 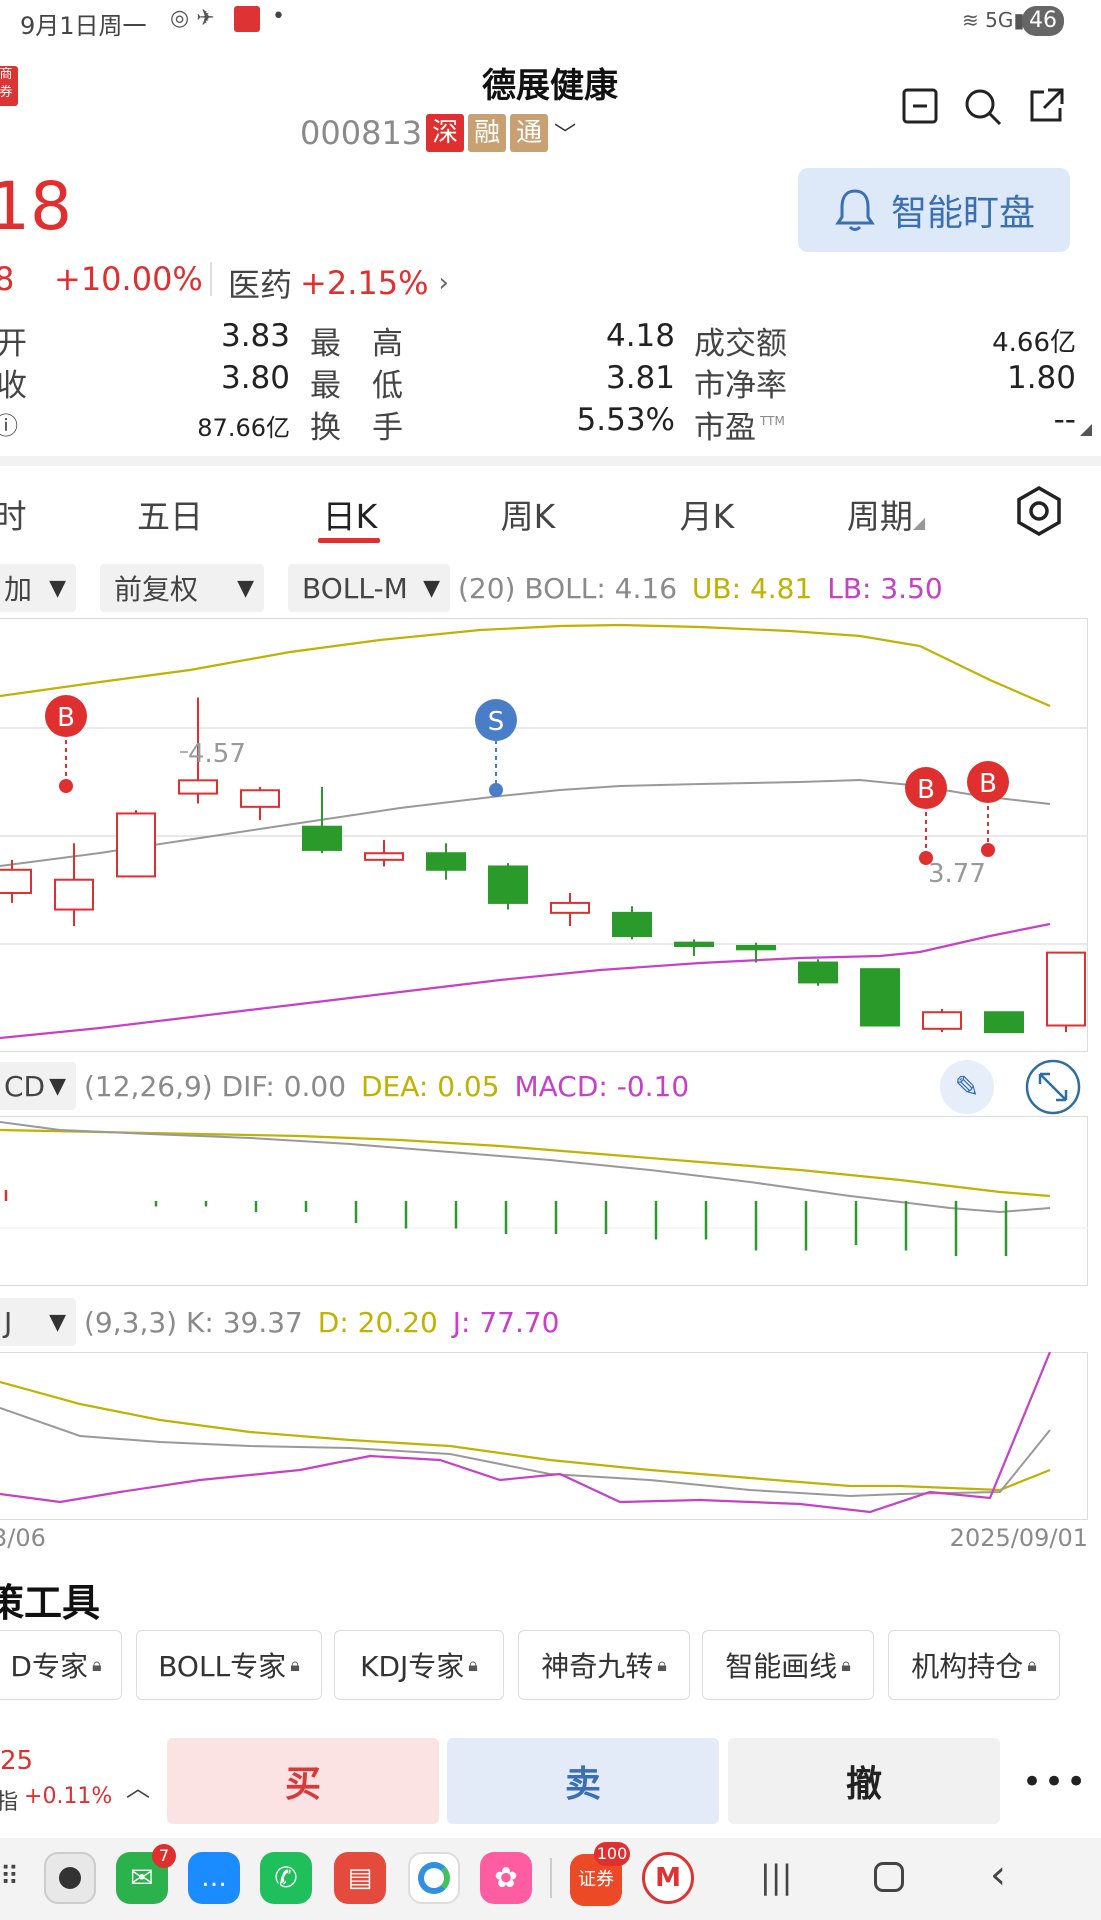 I want to click on kdj-values: (9,3,3) K: 39.37 D: 20.20 J: 77.70, so click(x=321, y=1322).